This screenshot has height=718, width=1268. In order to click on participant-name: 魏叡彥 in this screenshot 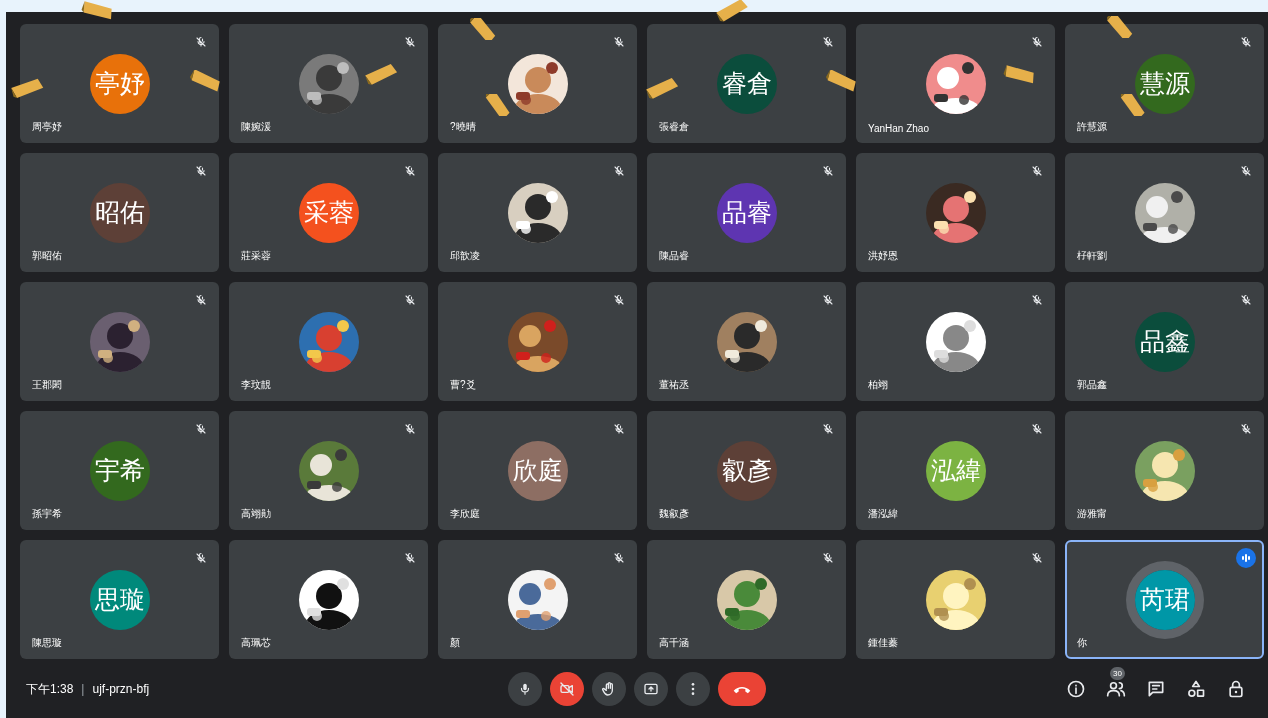, I will do `click(674, 514)`.